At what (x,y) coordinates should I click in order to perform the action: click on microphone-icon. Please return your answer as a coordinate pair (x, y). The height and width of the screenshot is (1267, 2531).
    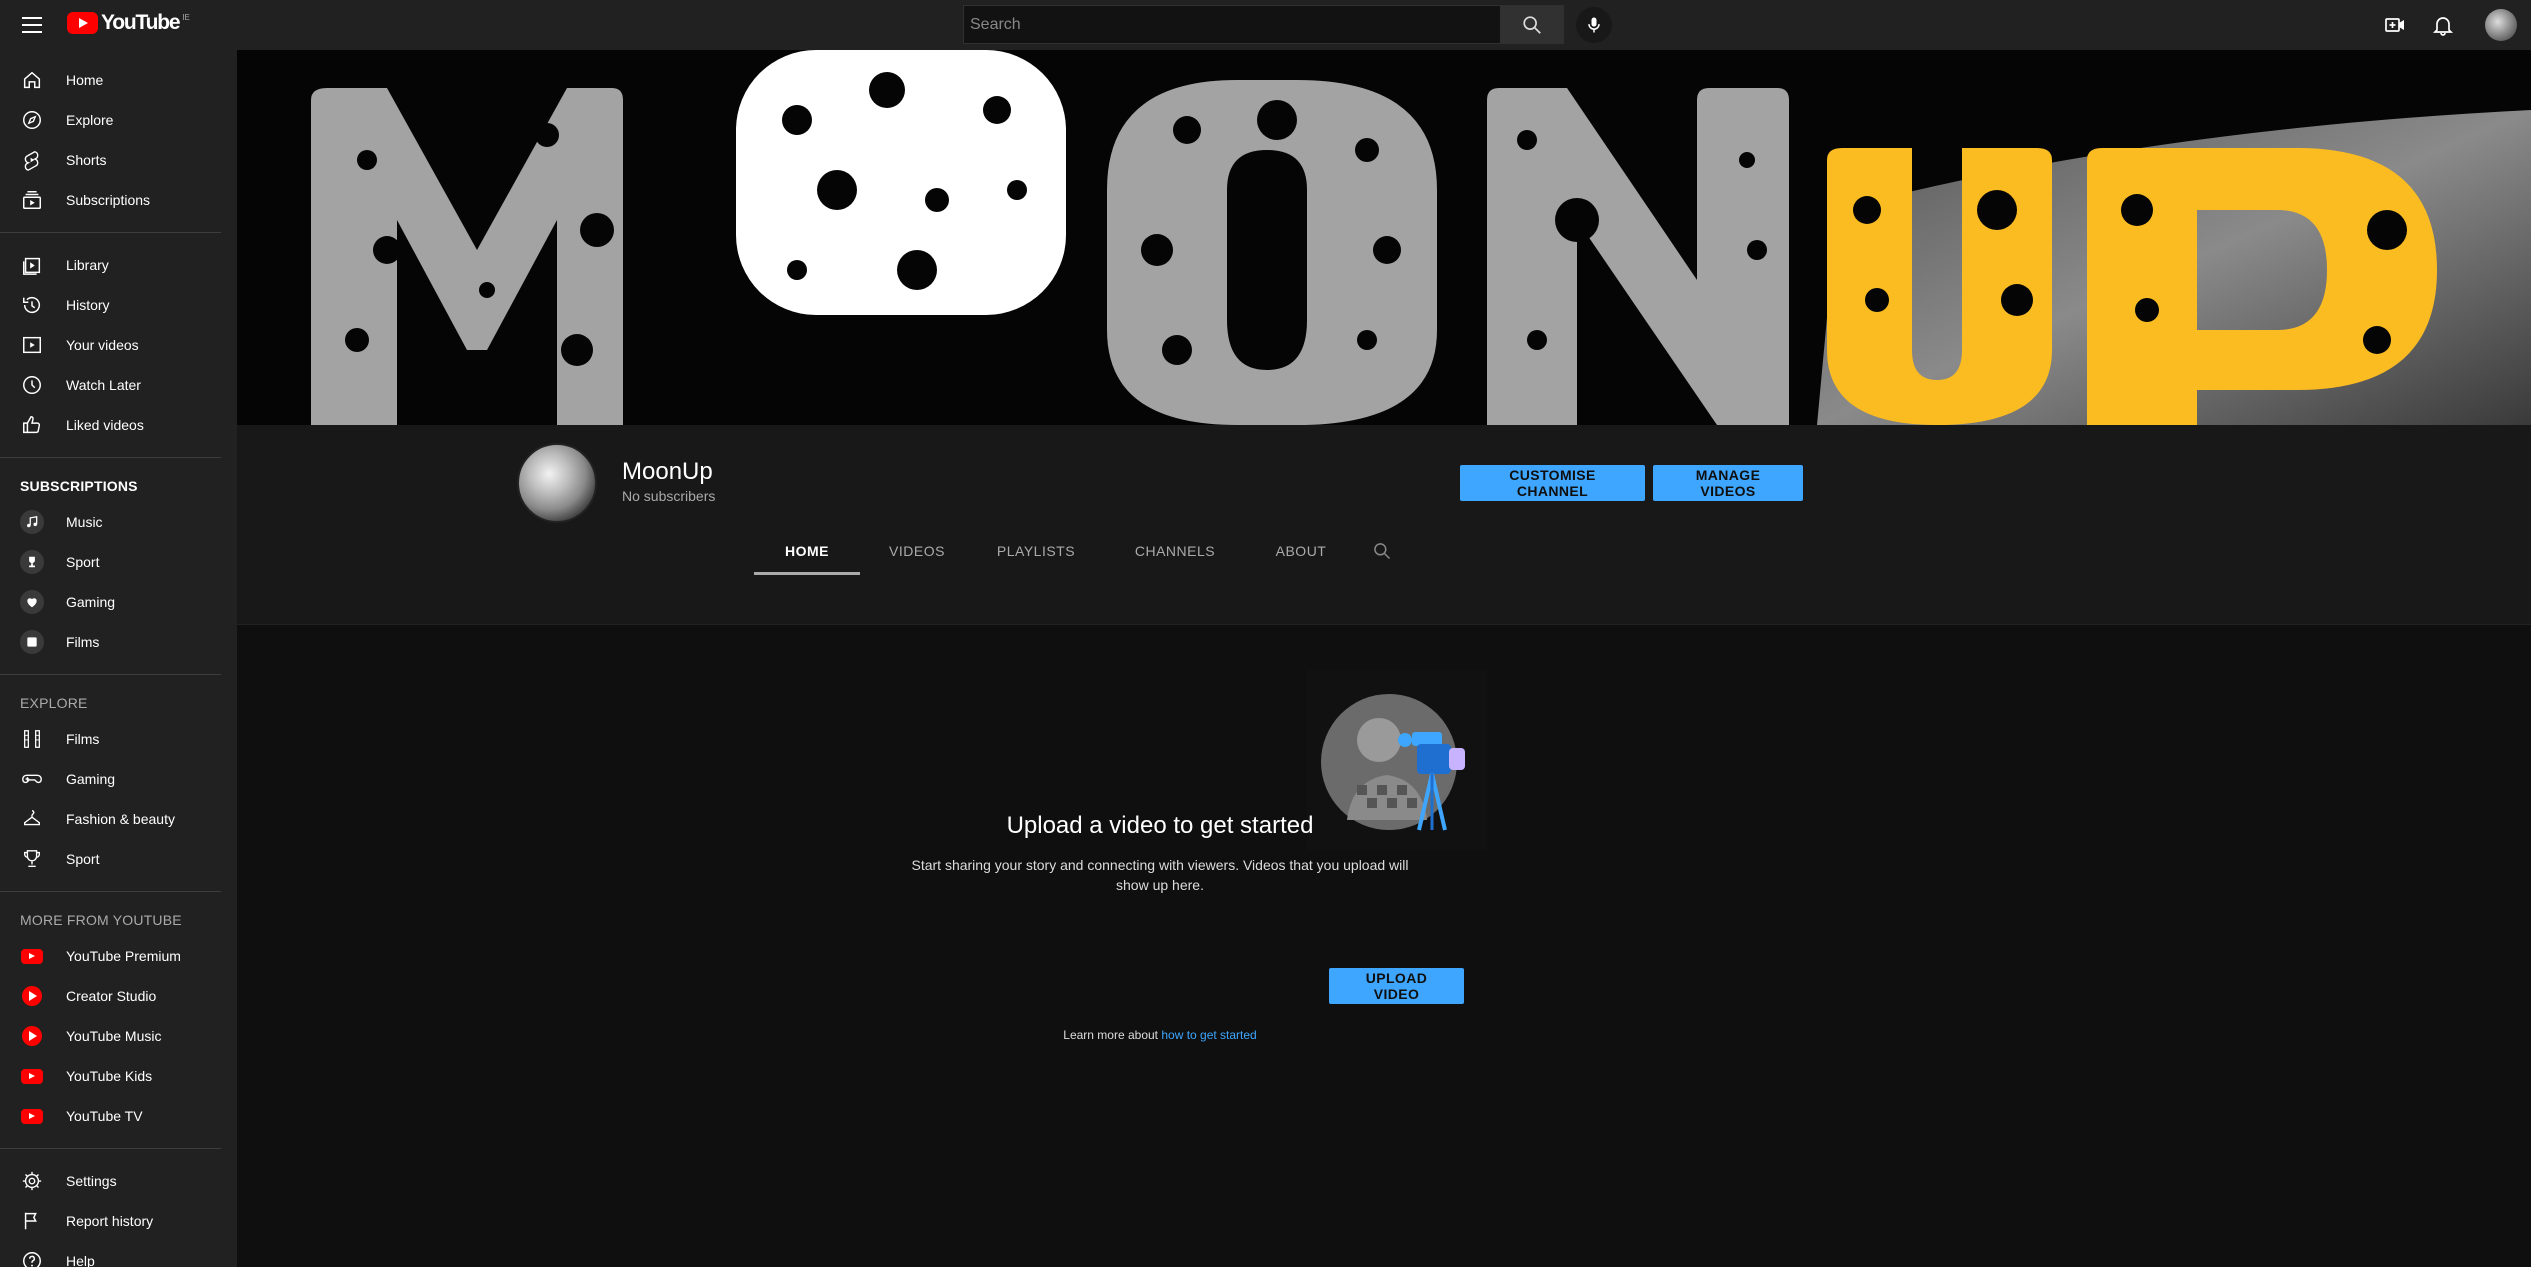
    Looking at the image, I should click on (1594, 24).